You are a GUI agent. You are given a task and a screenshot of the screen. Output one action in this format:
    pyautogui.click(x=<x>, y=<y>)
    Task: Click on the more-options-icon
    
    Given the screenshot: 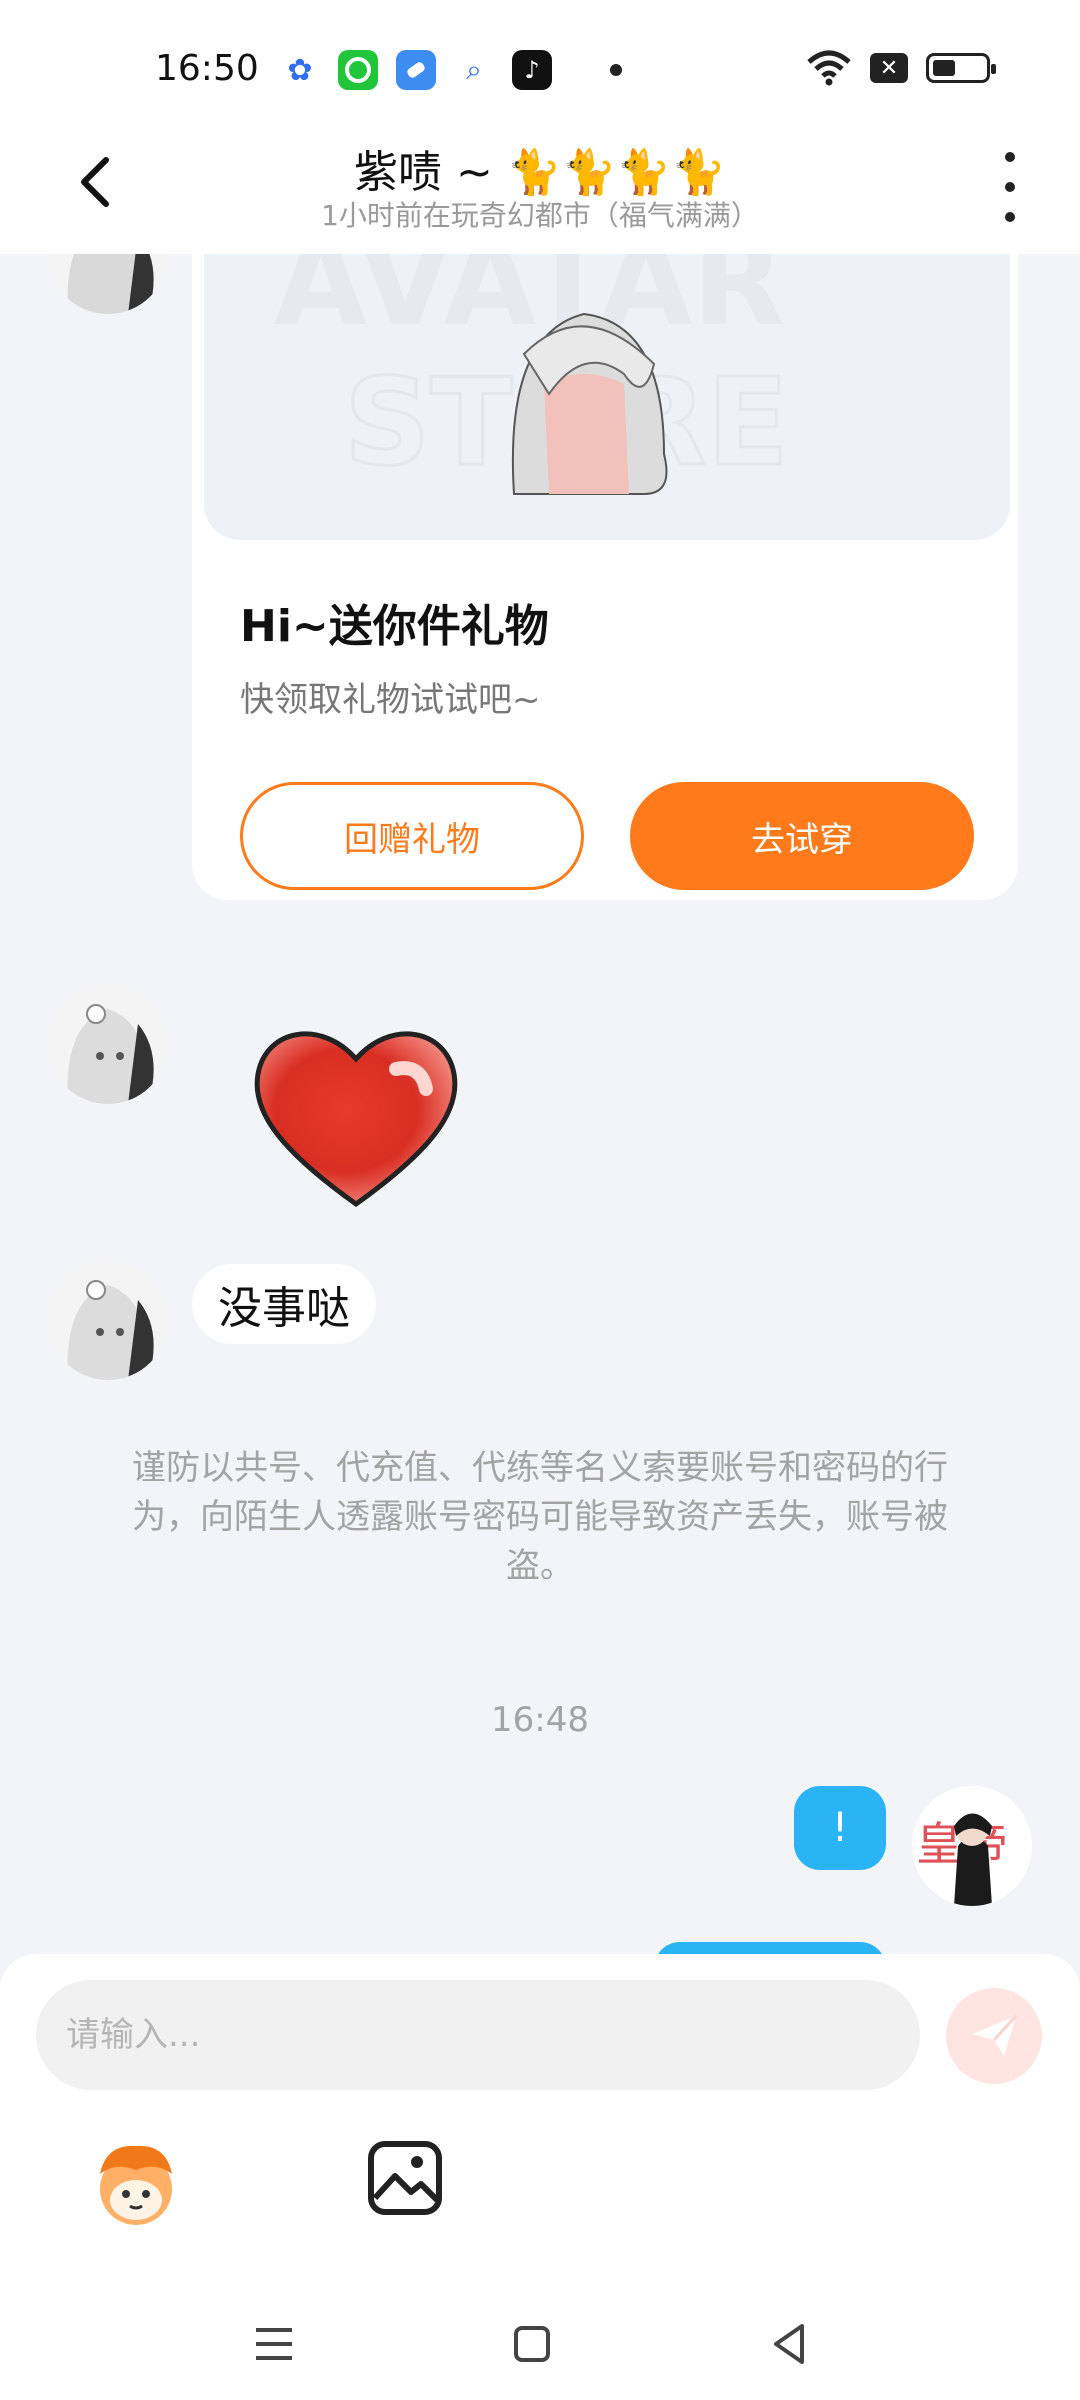 What is the action you would take?
    pyautogui.click(x=1010, y=187)
    